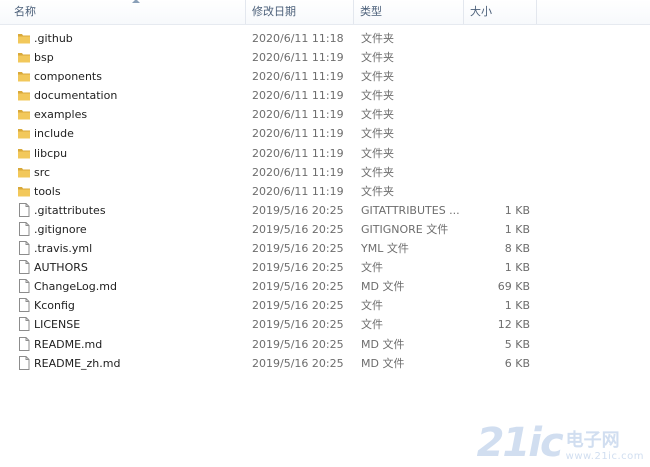  Describe the element at coordinates (54, 306) in the screenshot. I see `file-name: Kconfig` at that location.